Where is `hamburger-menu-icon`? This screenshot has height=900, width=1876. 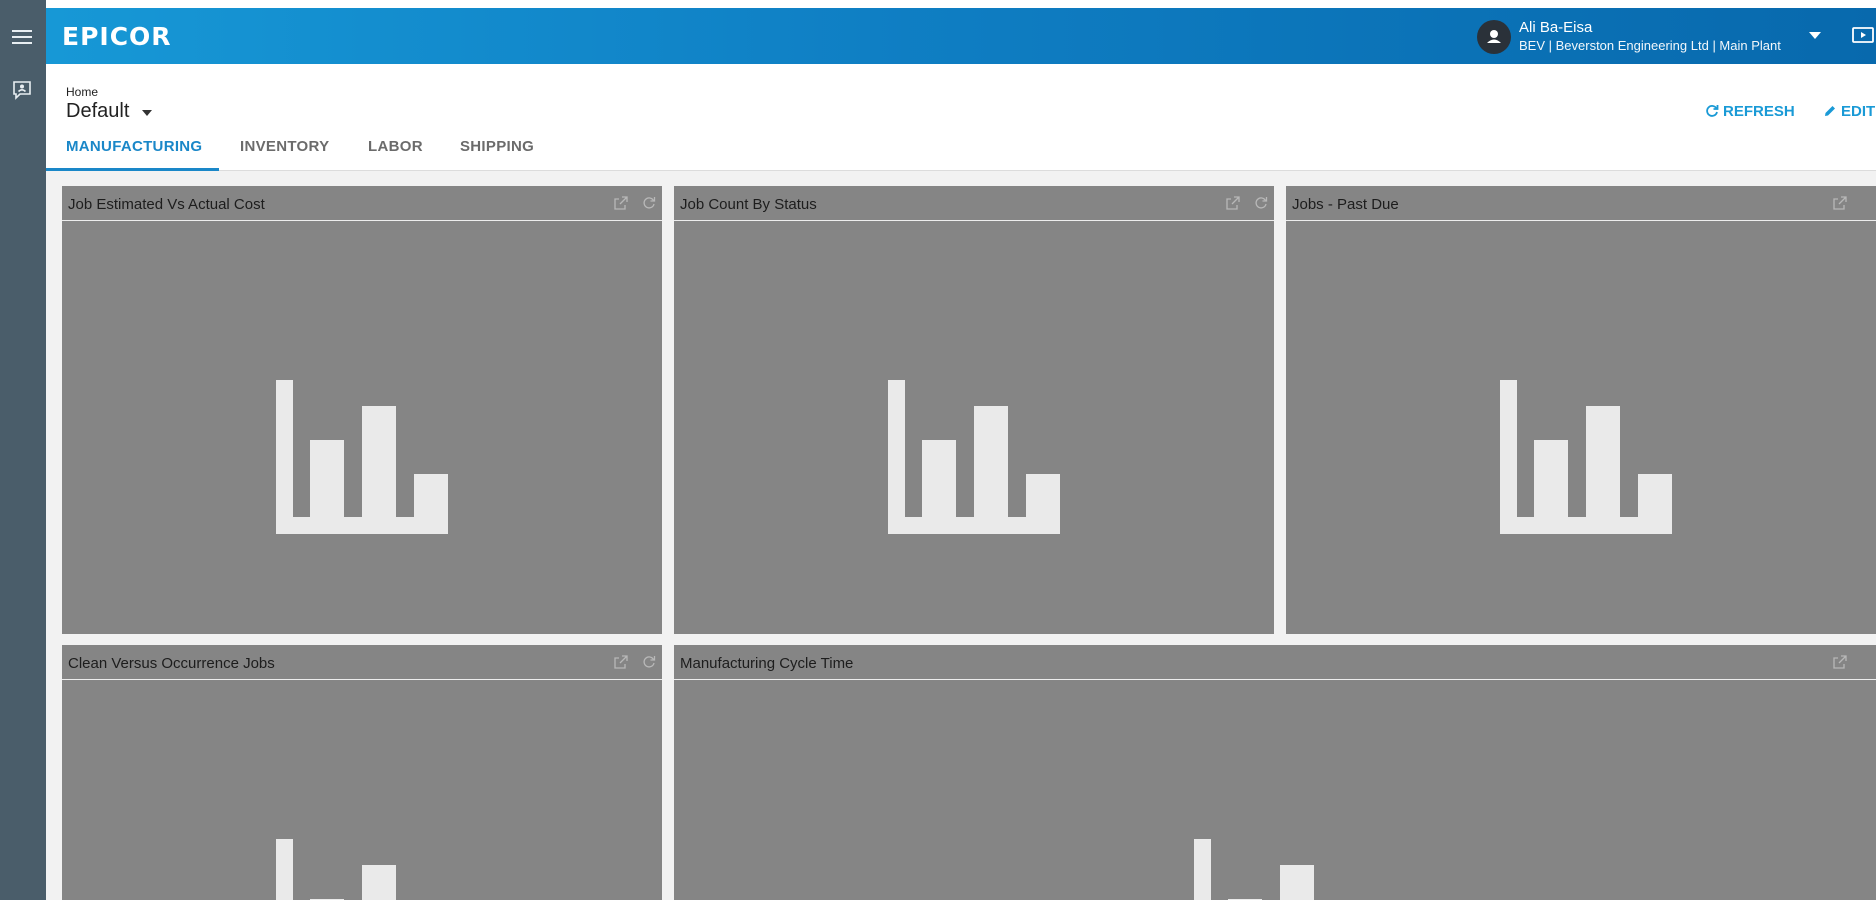
hamburger-menu-icon is located at coordinates (22, 37).